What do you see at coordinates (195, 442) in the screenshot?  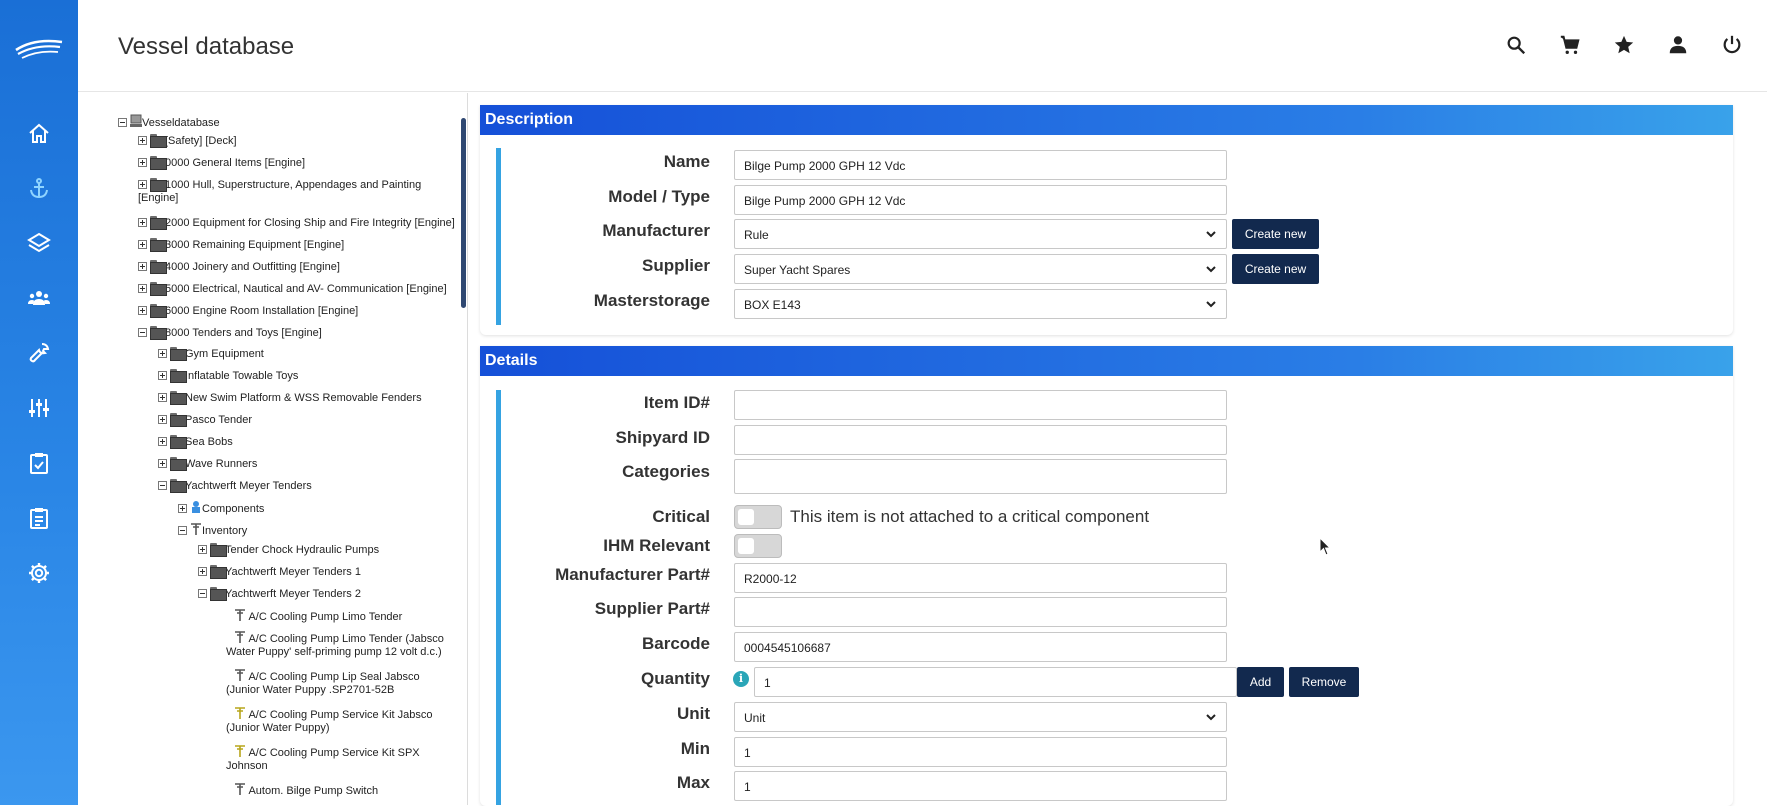 I see `tree-node: Sea Bobs` at bounding box center [195, 442].